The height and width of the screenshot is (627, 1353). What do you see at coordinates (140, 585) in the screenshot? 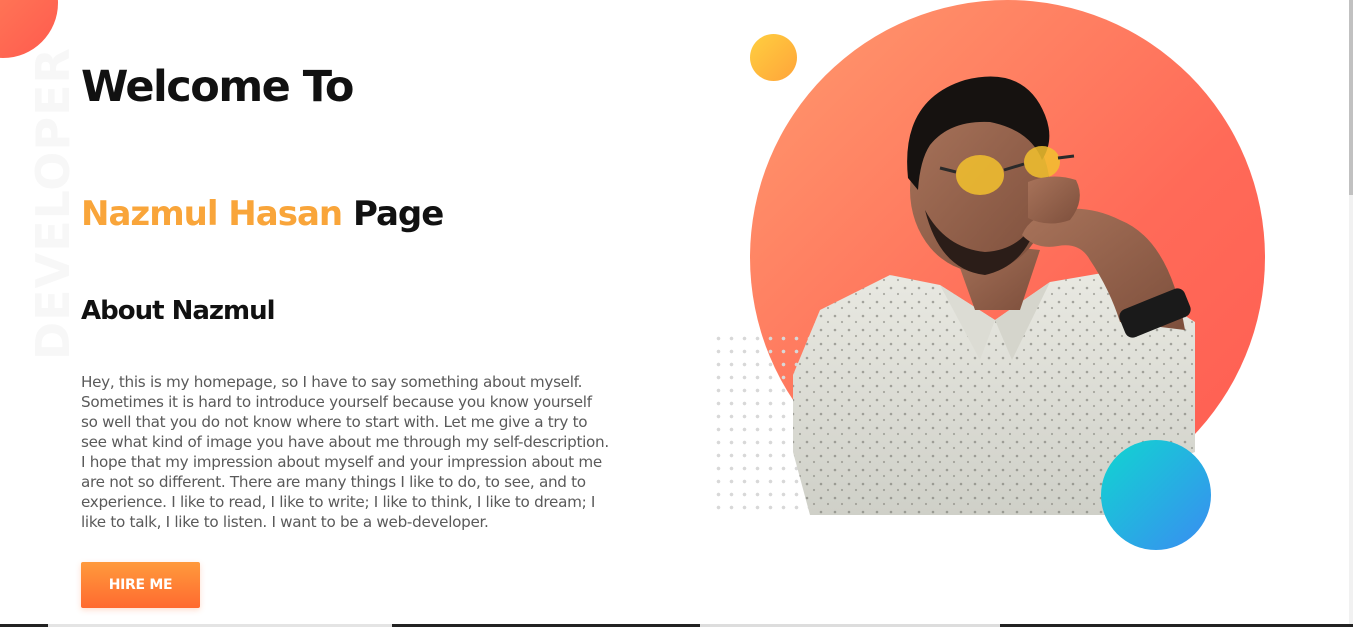
I see `hire-me-button: HIRE ME` at bounding box center [140, 585].